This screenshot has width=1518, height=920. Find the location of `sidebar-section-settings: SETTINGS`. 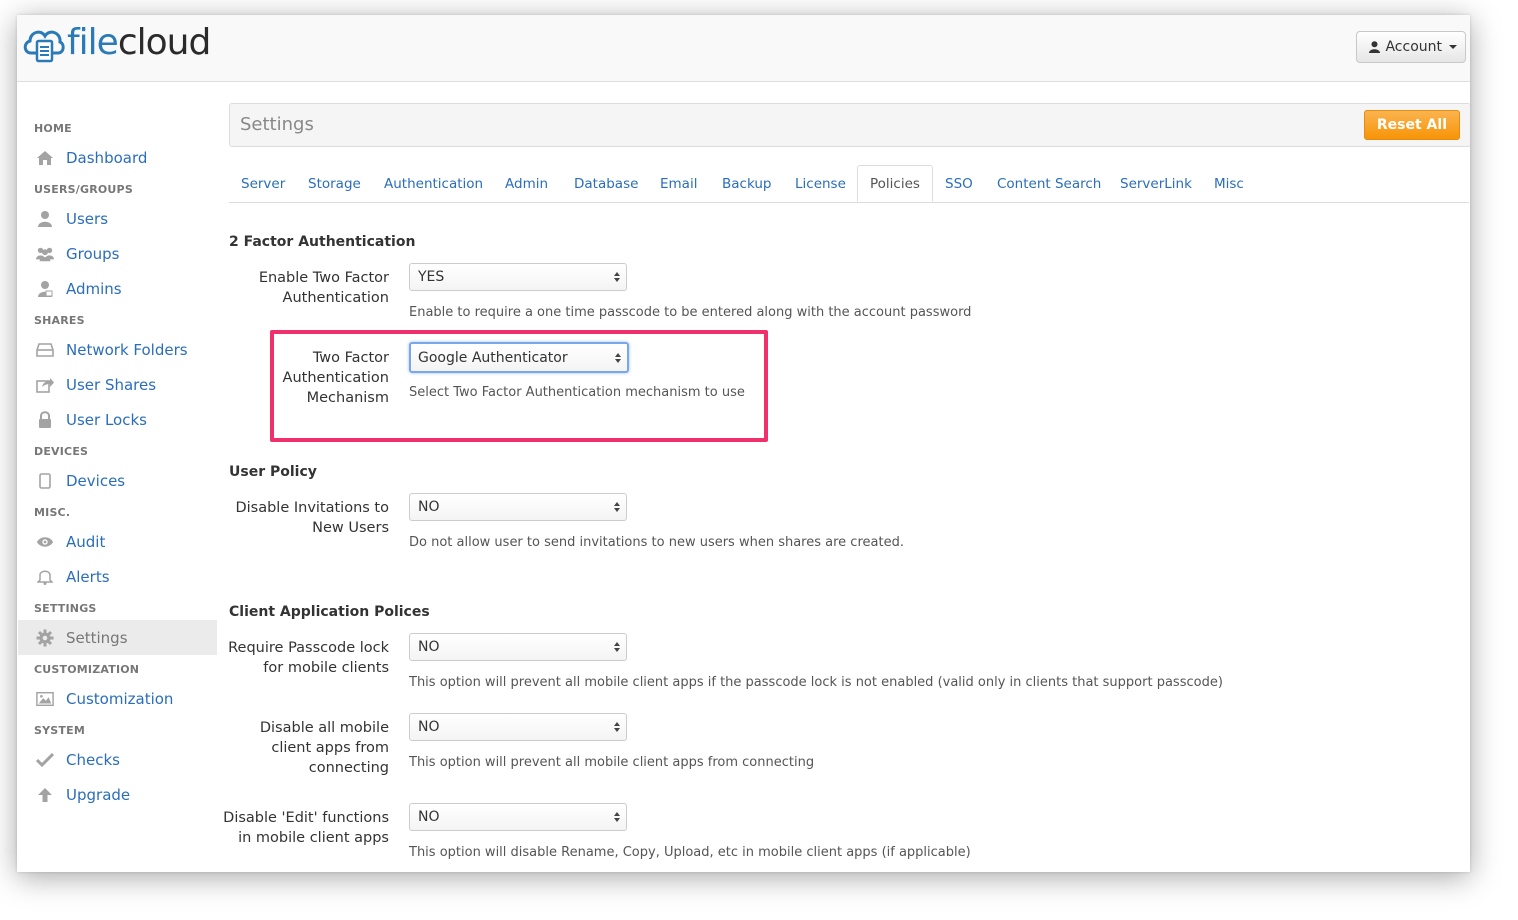

sidebar-section-settings: SETTINGS is located at coordinates (65, 608).